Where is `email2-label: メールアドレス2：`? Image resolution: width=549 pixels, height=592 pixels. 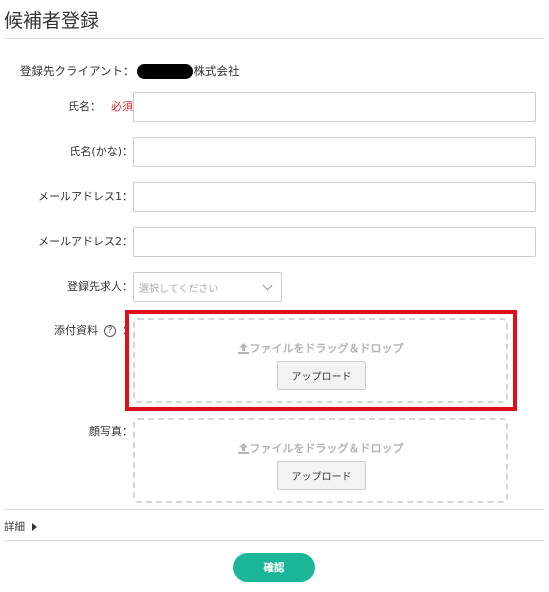
email2-label: メールアドレス2： is located at coordinates (85, 241).